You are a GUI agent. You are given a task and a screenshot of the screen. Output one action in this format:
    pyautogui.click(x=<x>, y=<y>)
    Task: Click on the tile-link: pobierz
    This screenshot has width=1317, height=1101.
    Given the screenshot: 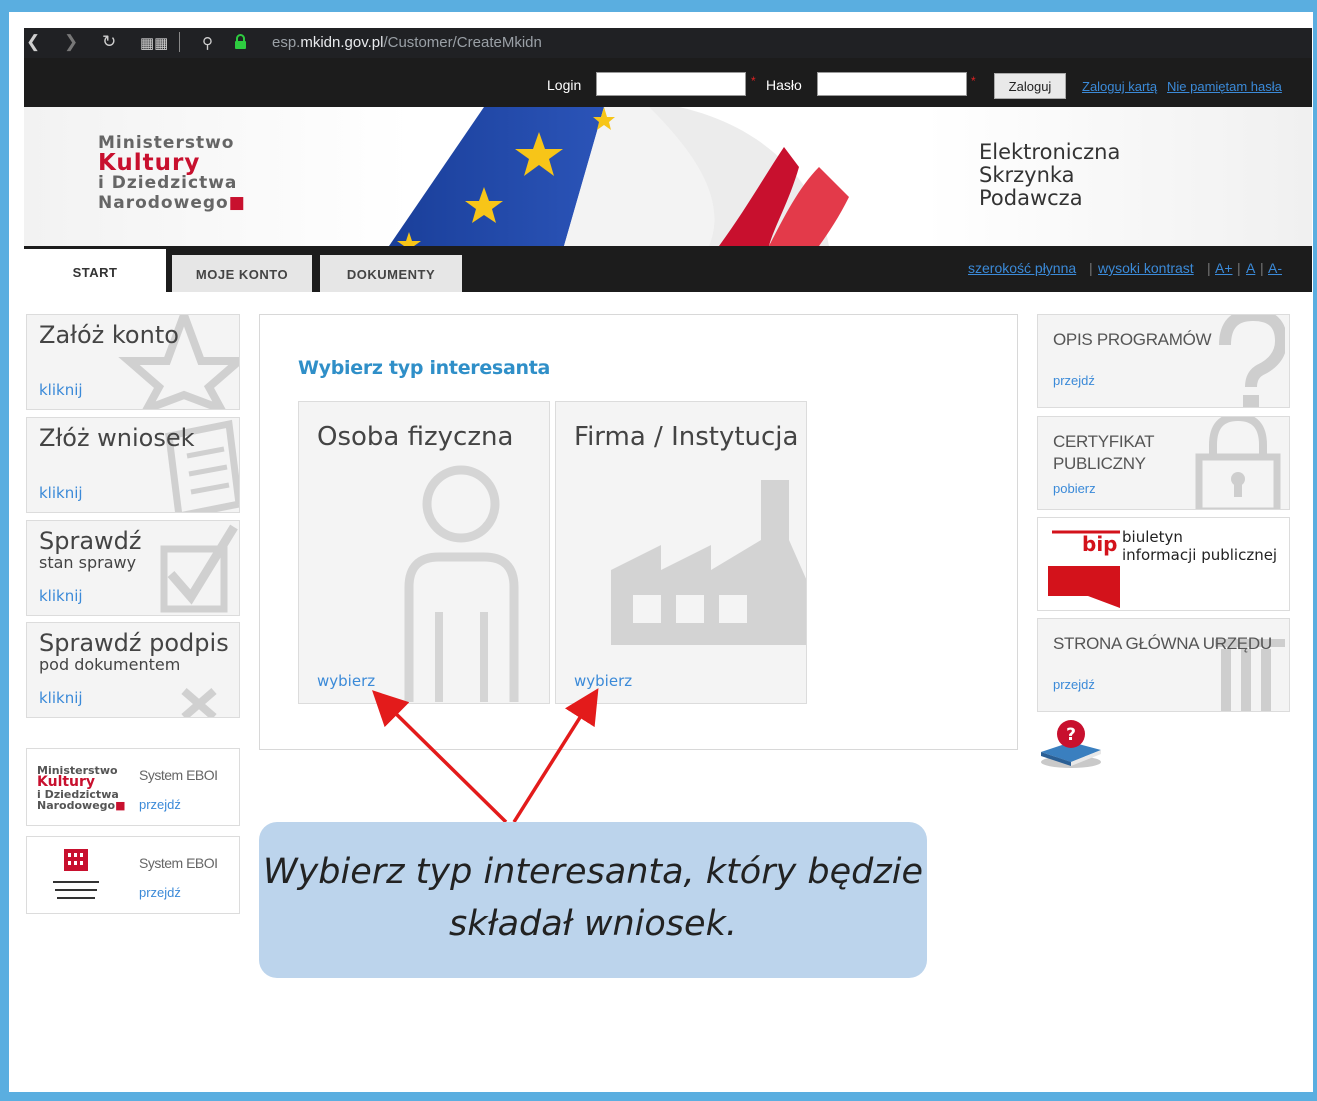 What is the action you would take?
    pyautogui.click(x=1074, y=488)
    